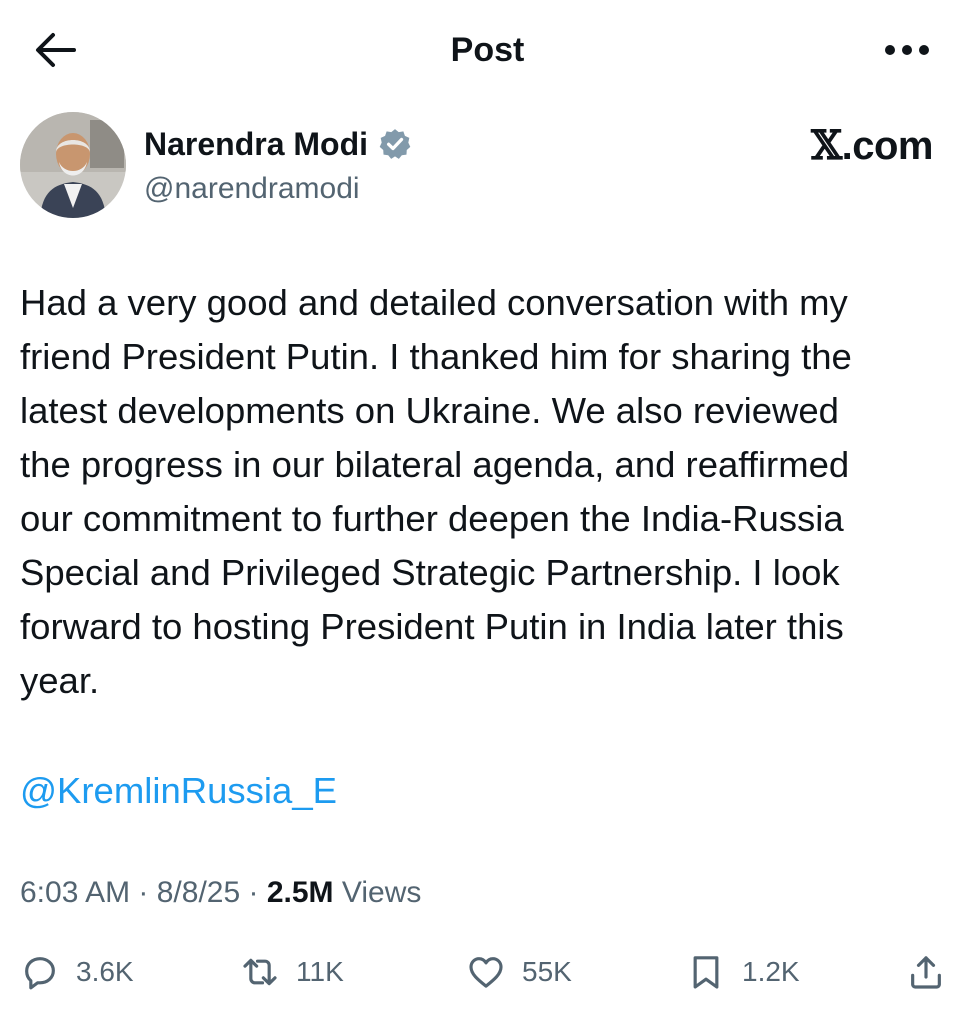  I want to click on views-label: Views, so click(381, 892).